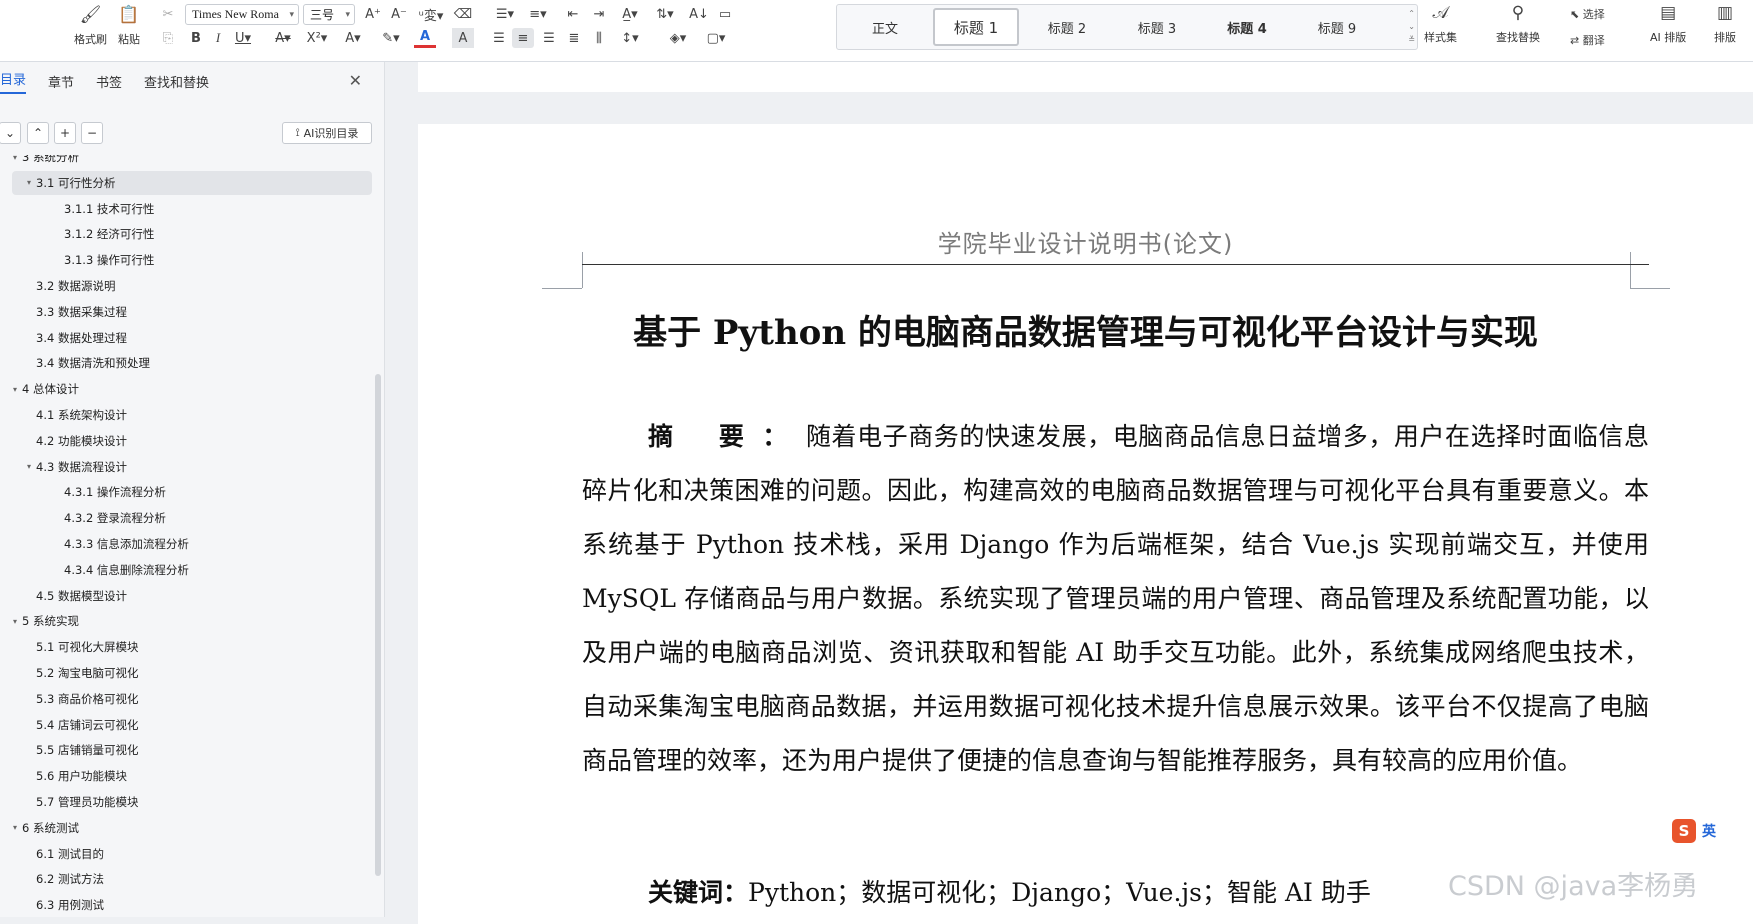 Image resolution: width=1753 pixels, height=924 pixels. Describe the element at coordinates (126, 569) in the screenshot. I see `toc-item-label: 4.3.4 信息删除流程分析` at that location.